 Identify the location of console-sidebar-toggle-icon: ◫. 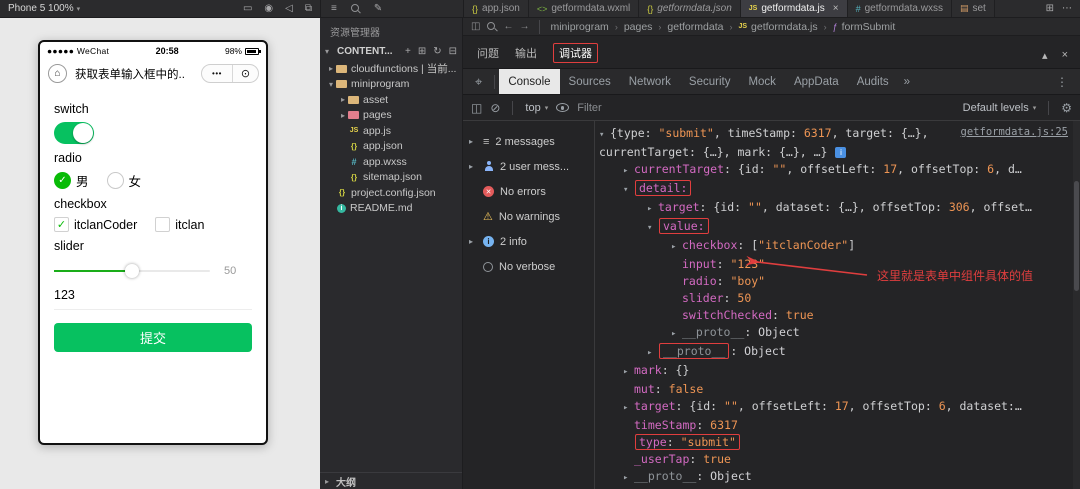
(476, 108).